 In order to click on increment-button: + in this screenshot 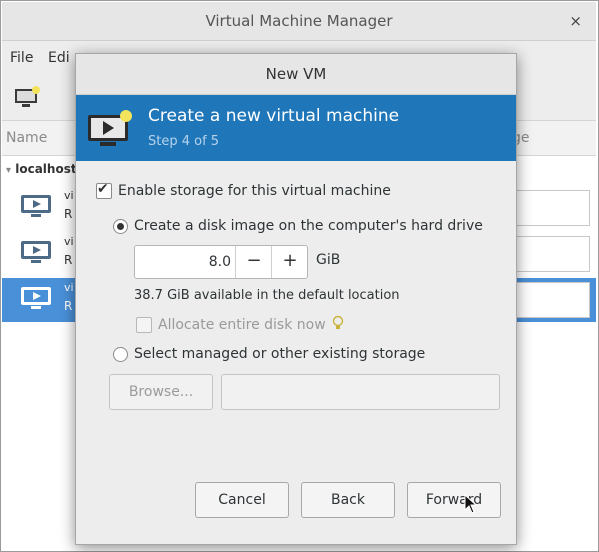, I will do `click(289, 262)`.